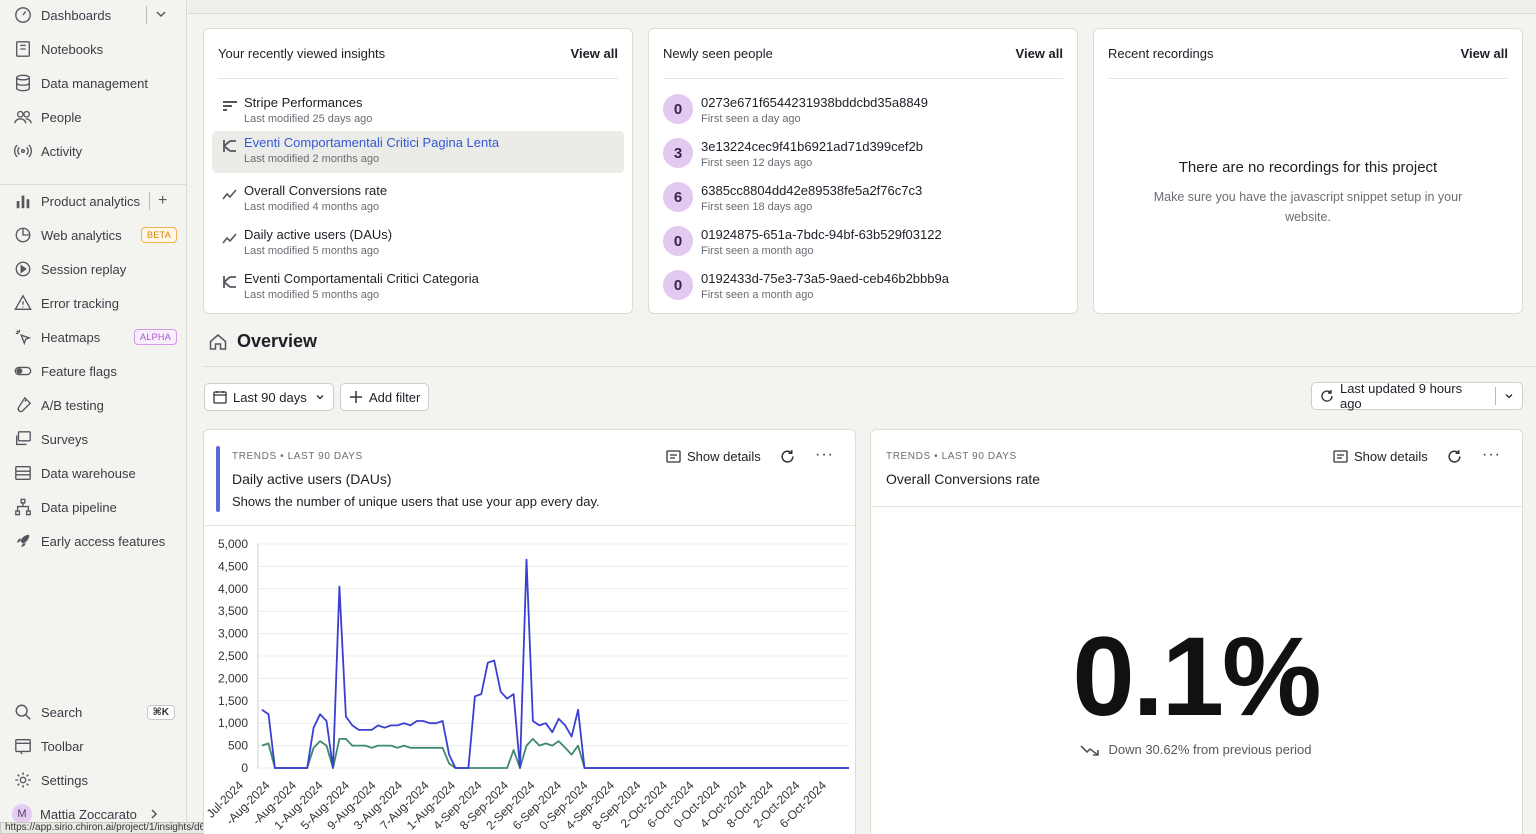 The image size is (1536, 834). What do you see at coordinates (93, 151) in the screenshot?
I see `sidebar-item-activity: Activity` at bounding box center [93, 151].